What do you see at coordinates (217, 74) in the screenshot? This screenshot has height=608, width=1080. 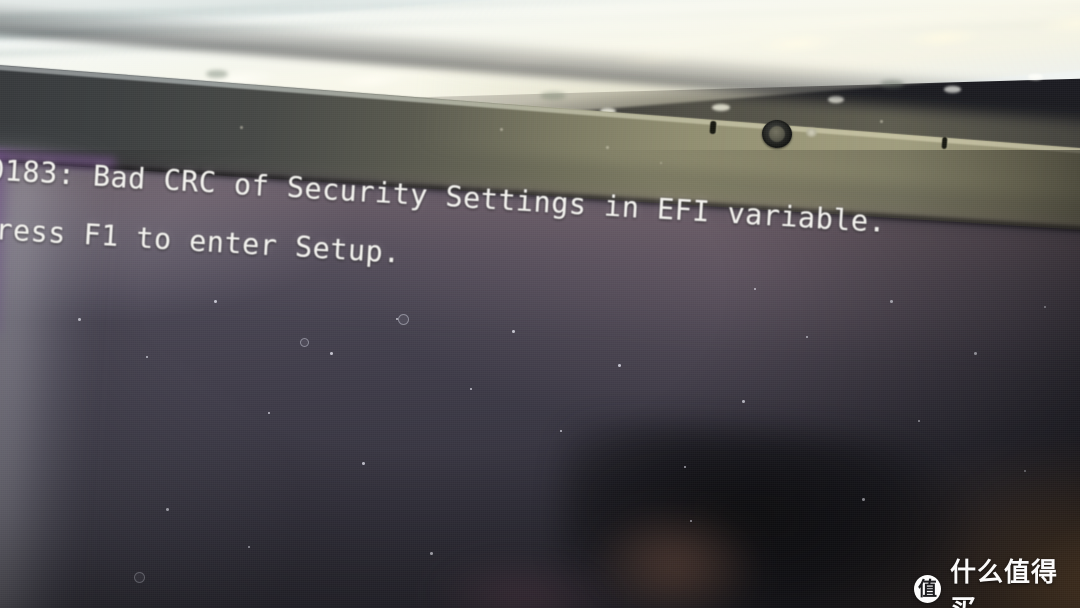 I see `carpet-shadow` at bounding box center [217, 74].